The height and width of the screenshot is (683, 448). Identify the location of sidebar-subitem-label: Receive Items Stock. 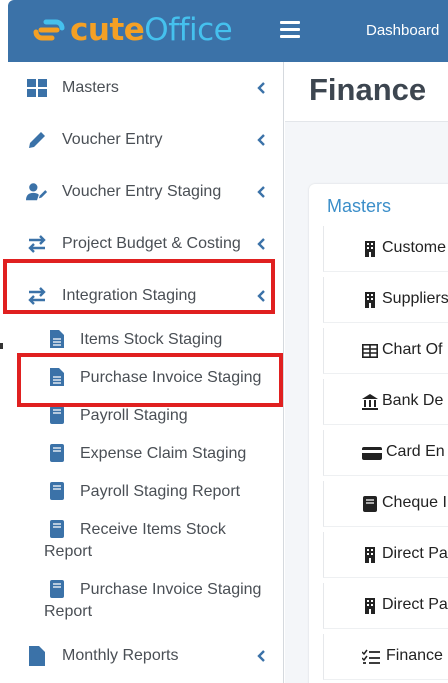
(153, 529).